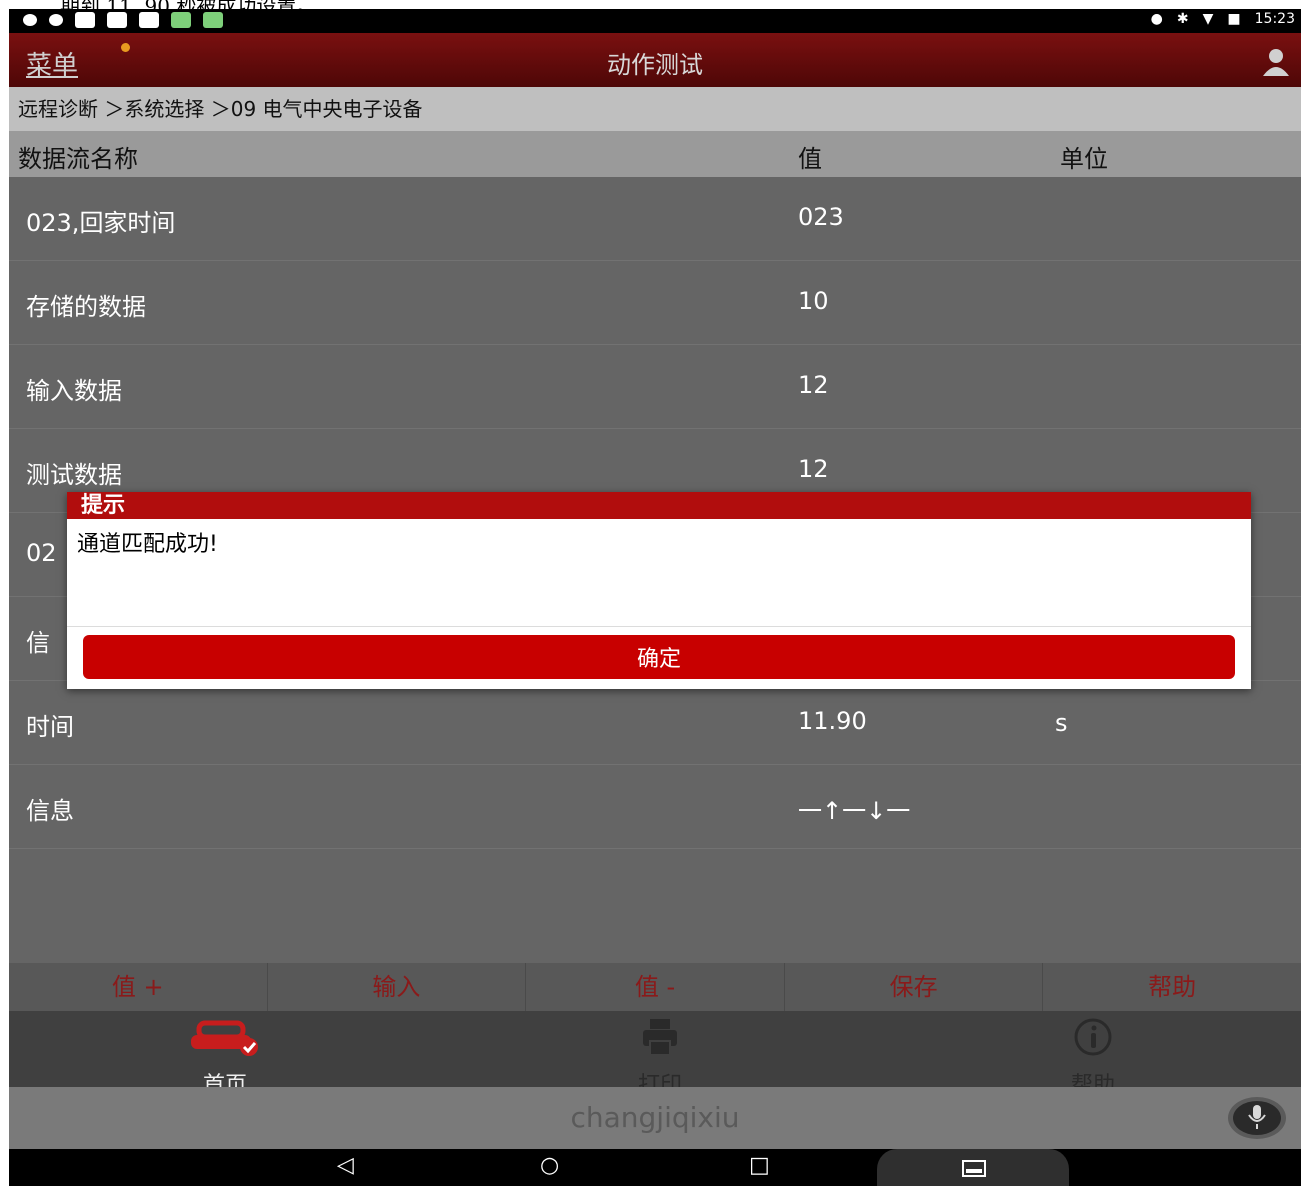 Image resolution: width=1301 pixels, height=1186 pixels. I want to click on row-value: 11.90, so click(832, 721).